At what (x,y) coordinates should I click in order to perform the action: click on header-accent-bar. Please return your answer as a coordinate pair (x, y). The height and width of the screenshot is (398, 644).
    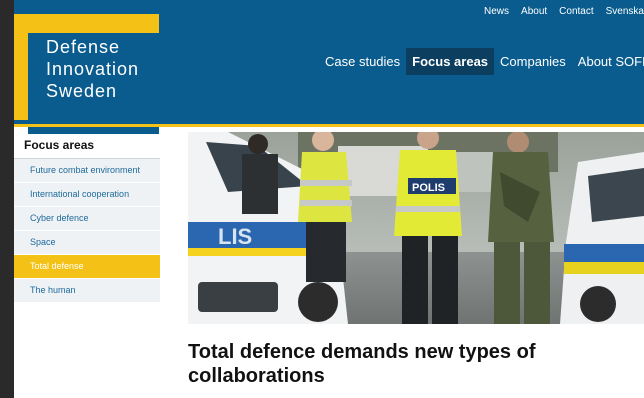
    Looking at the image, I should click on (329, 125).